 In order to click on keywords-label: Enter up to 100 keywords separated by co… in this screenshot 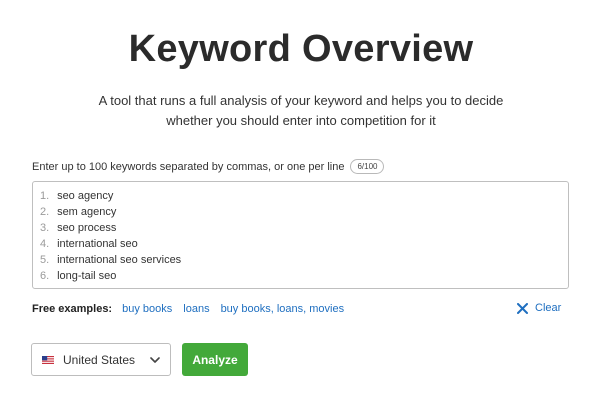, I will do `click(188, 166)`.